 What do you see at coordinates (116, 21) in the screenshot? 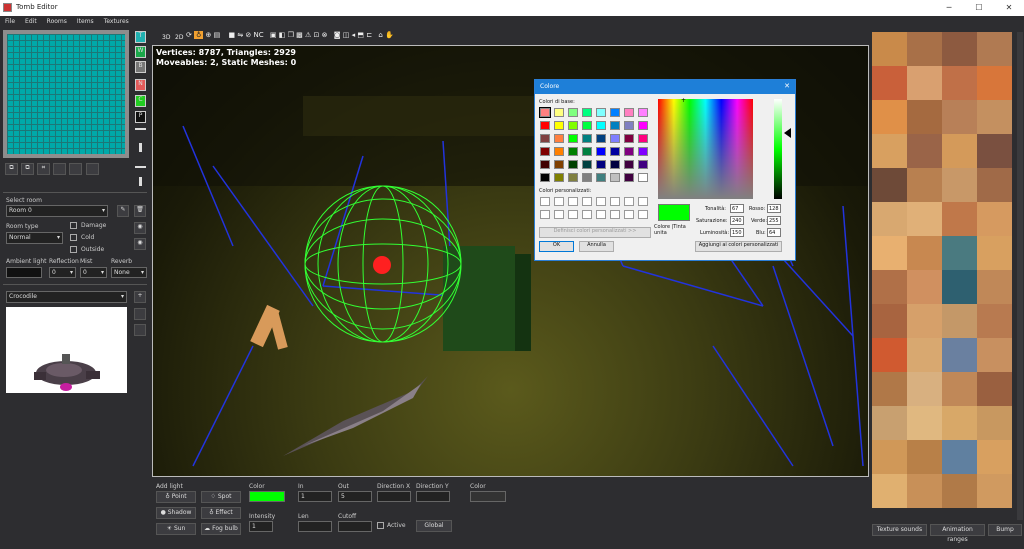
I see `menu-textures: Textures` at bounding box center [116, 21].